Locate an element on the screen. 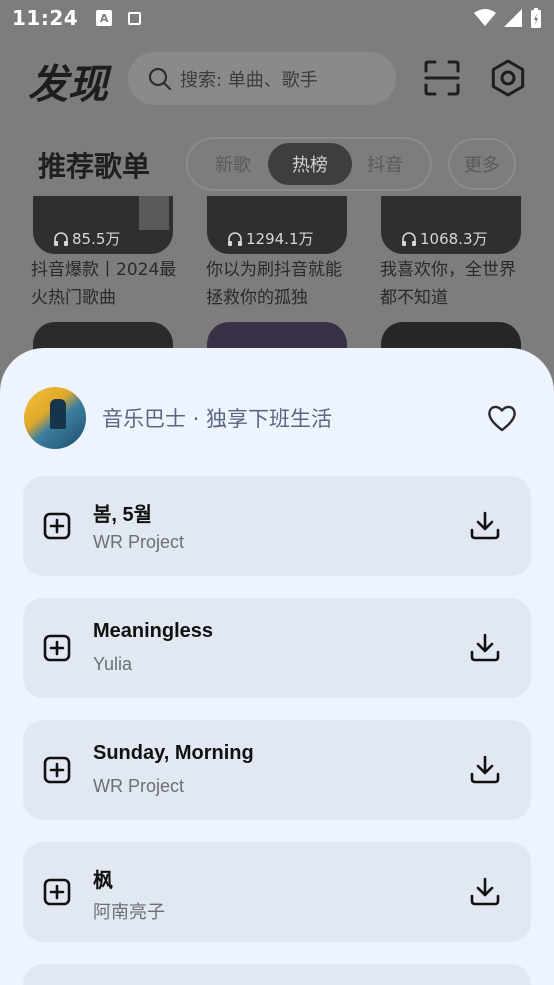 The height and width of the screenshot is (985, 554). more-button: 更多 is located at coordinates (482, 164).